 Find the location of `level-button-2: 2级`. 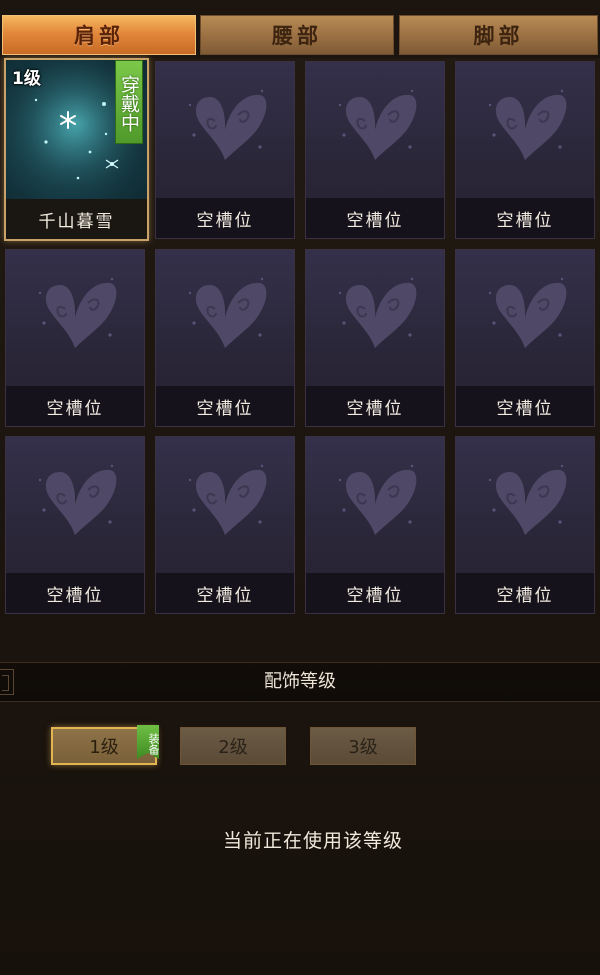

level-button-2: 2级 is located at coordinates (233, 746).